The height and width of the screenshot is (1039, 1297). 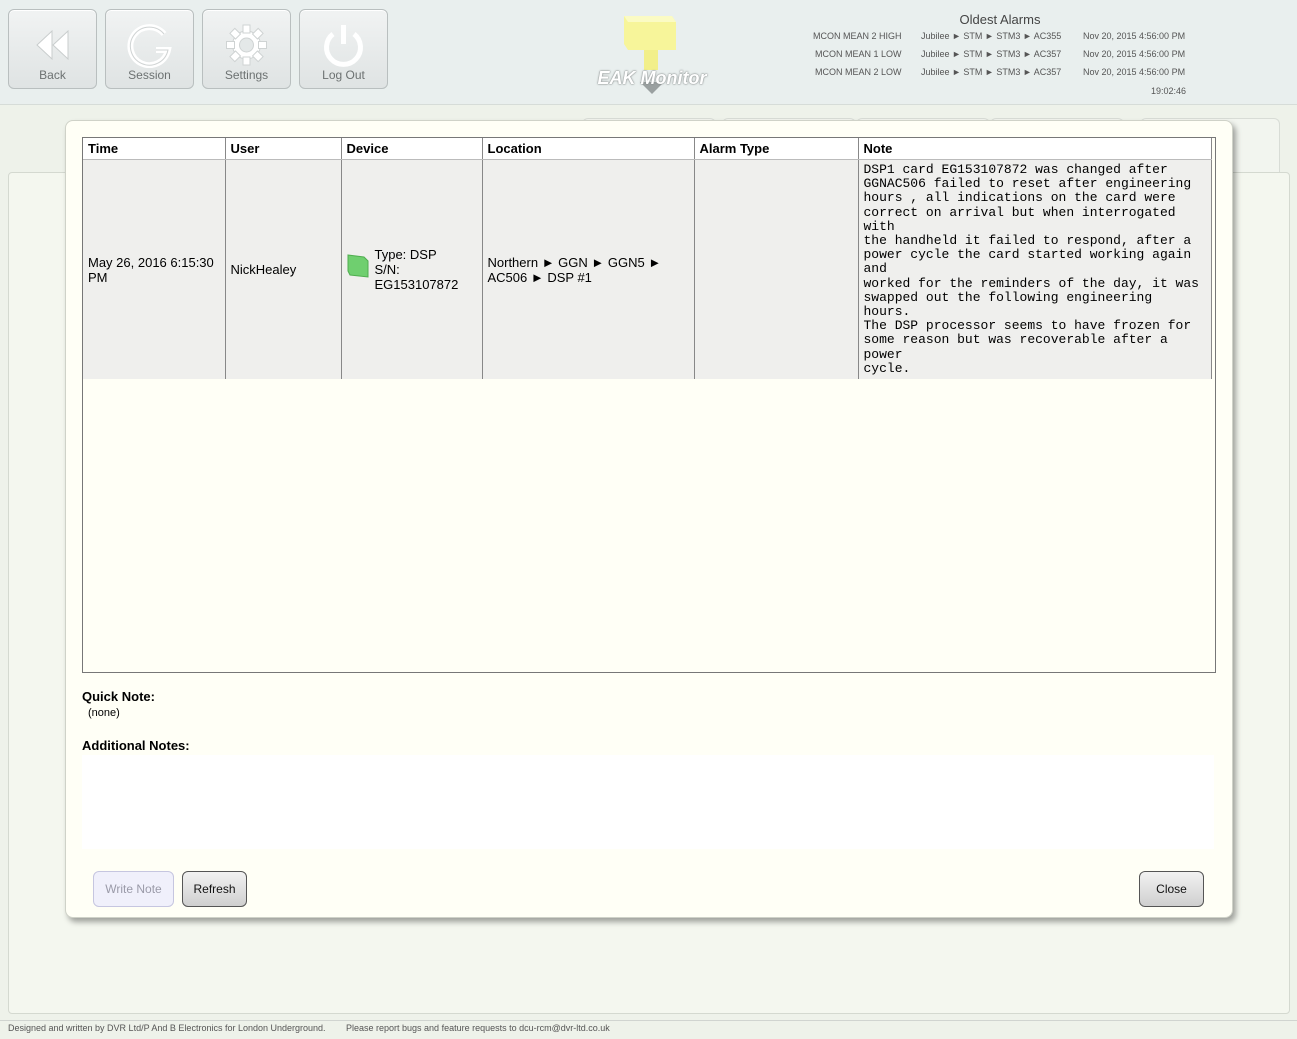 I want to click on column-header-user: User, so click(x=283, y=149).